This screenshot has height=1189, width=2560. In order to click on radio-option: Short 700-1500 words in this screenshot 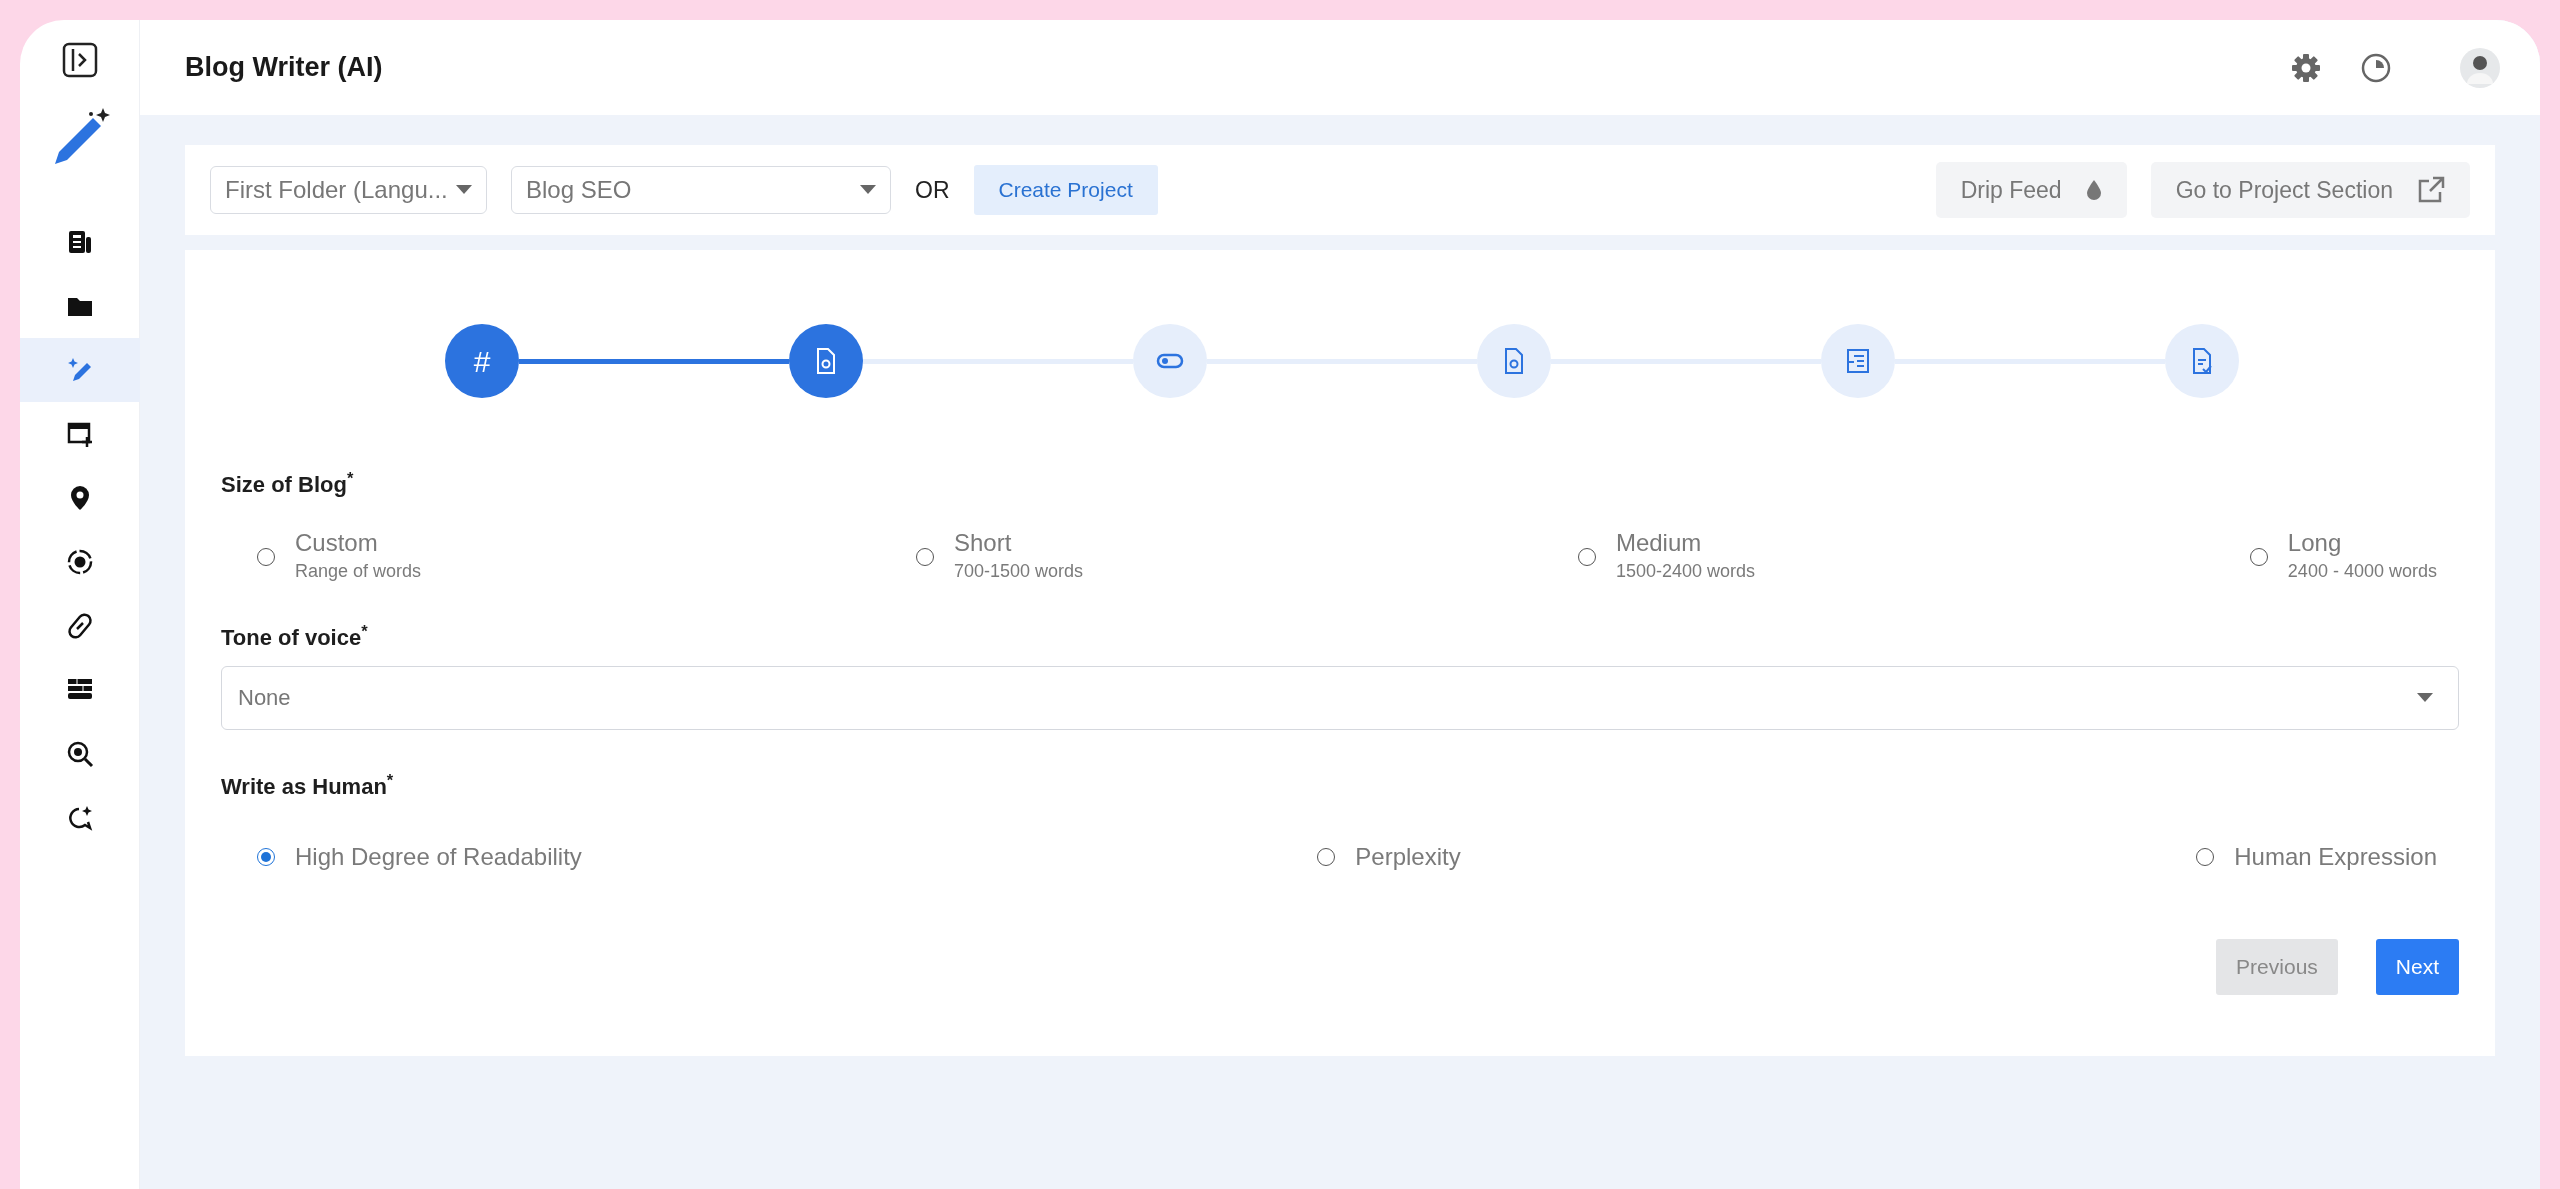, I will do `click(999, 557)`.